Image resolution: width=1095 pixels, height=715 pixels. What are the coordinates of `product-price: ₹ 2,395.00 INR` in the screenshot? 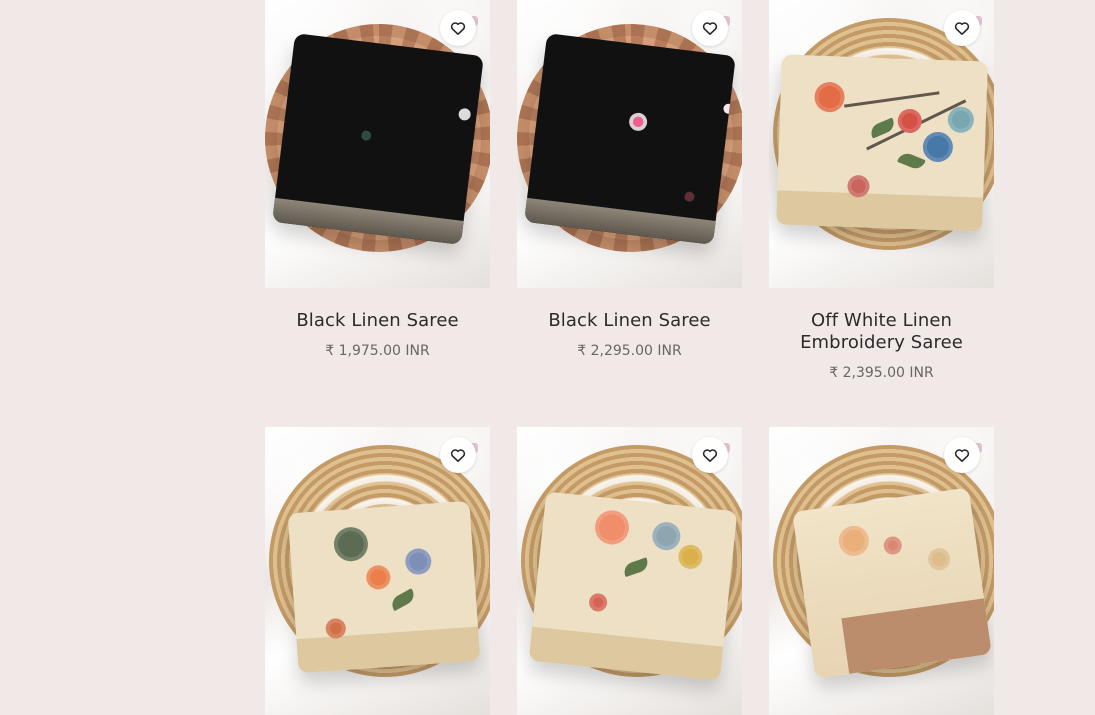 It's located at (881, 373).